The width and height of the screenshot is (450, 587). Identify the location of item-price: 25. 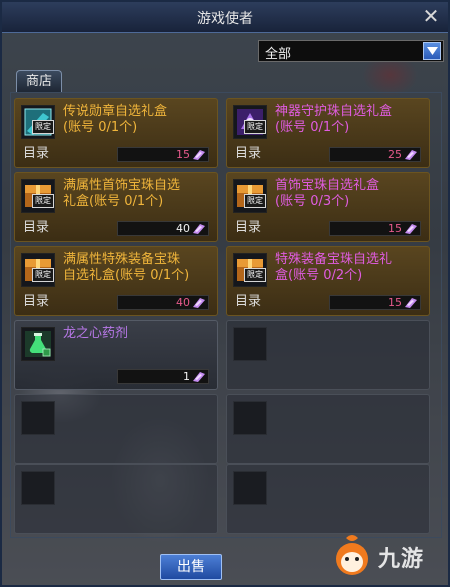
(395, 154).